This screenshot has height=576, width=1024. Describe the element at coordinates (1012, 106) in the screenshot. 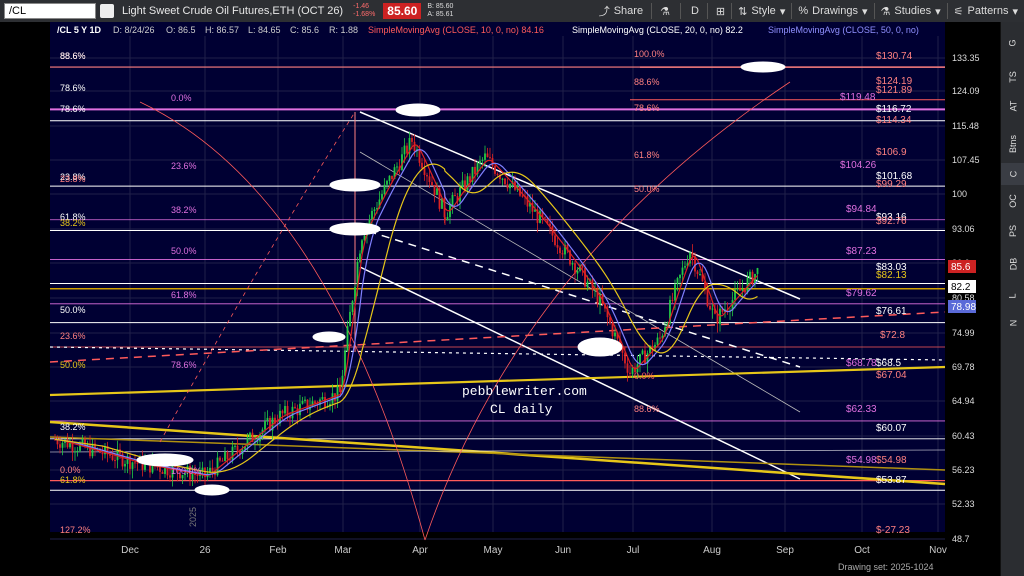

I see `right-tab-at: AT` at that location.